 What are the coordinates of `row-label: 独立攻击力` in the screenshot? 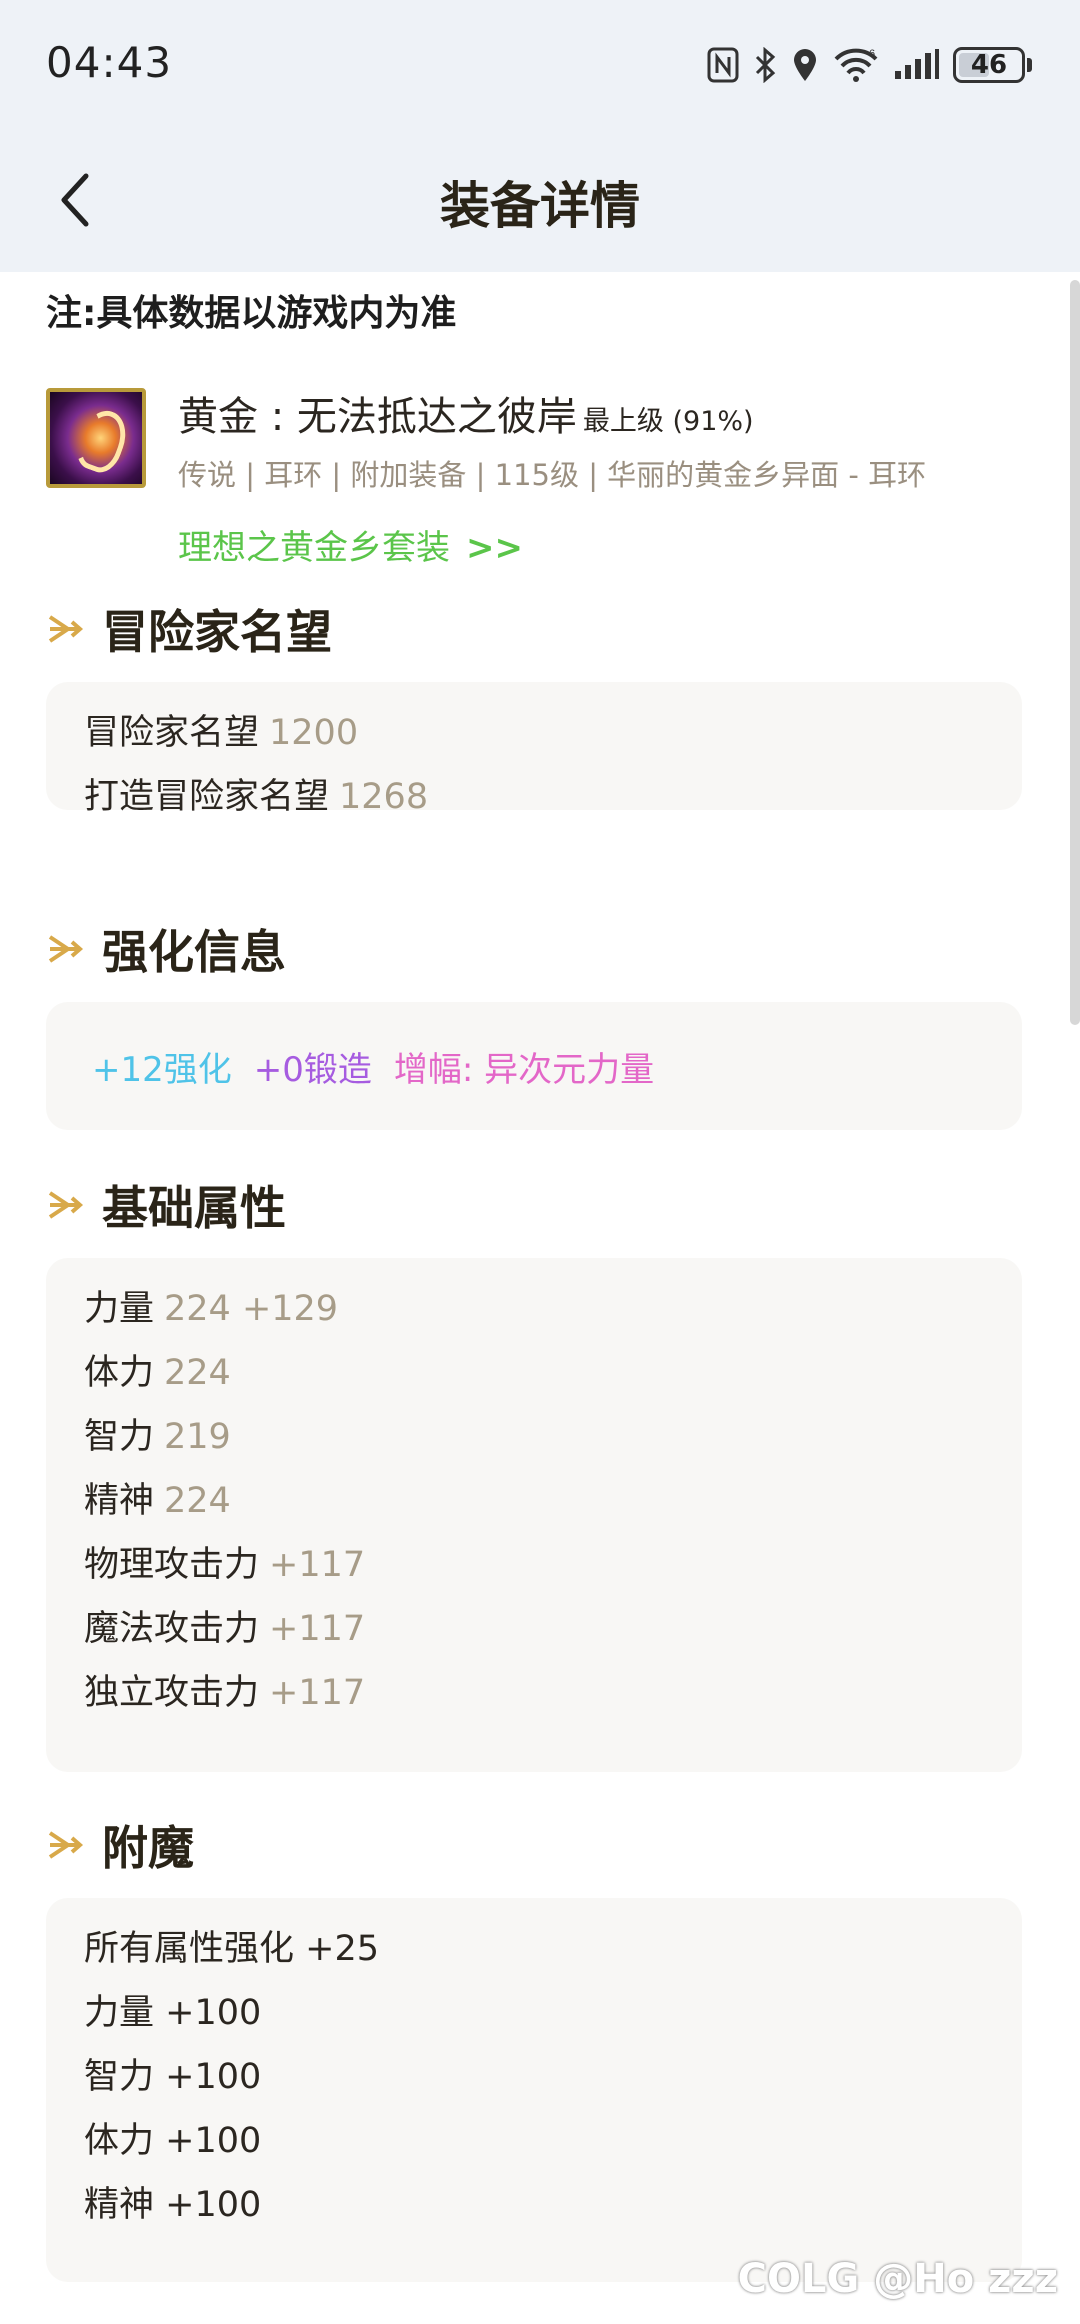 It's located at (172, 1693).